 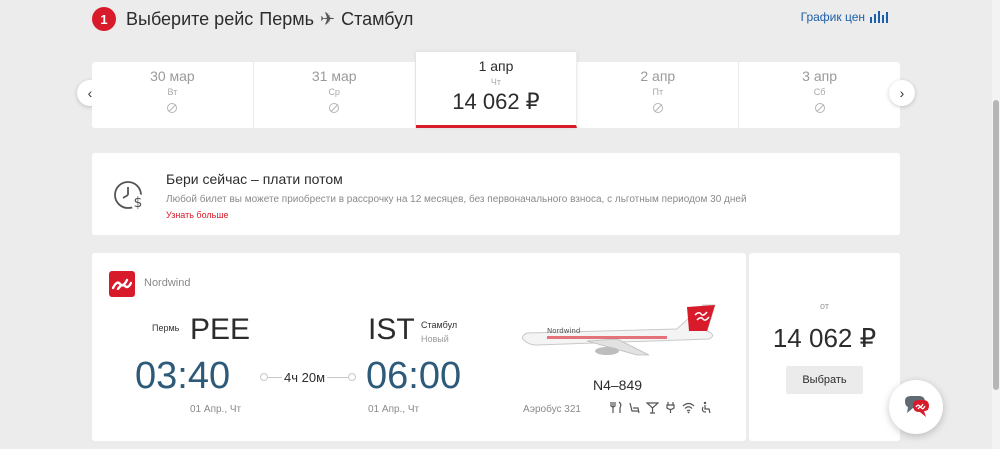 What do you see at coordinates (563, 331) in the screenshot?
I see `svg-text: Nordwind` at bounding box center [563, 331].